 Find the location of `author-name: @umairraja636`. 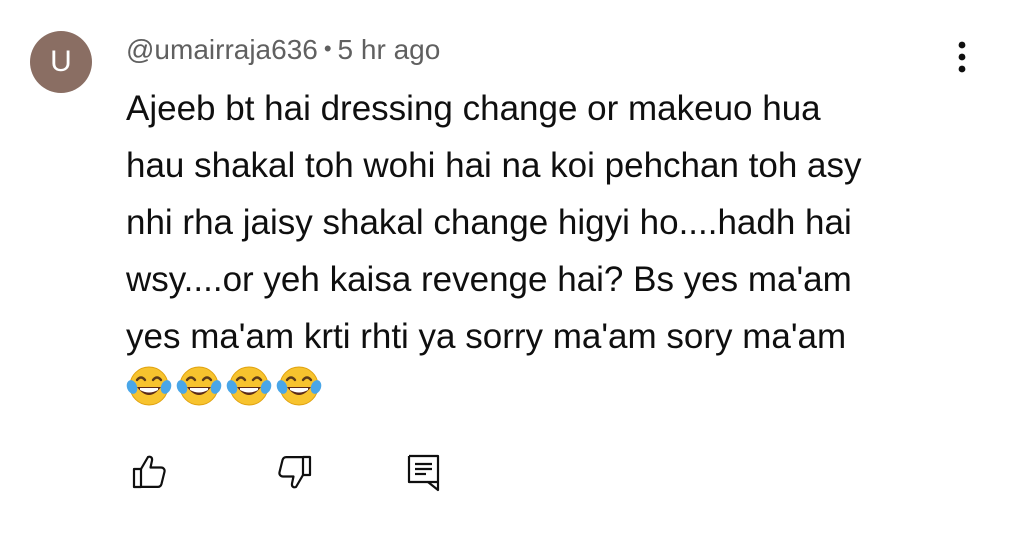

author-name: @umairraja636 is located at coordinates (222, 49).